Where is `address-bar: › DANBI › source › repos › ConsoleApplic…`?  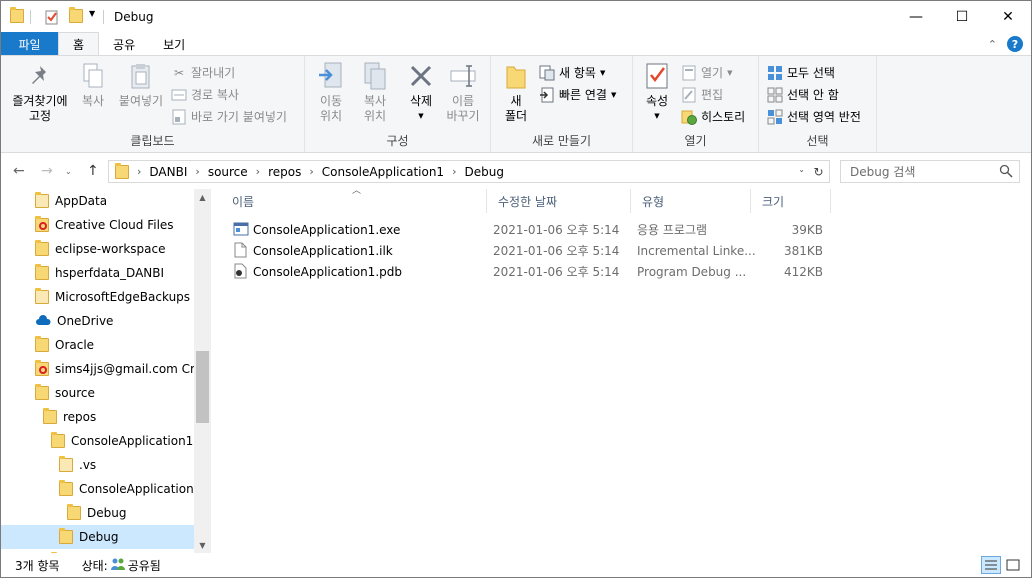
address-bar: › DANBI › source › repos › ConsoleApplic… is located at coordinates (469, 171).